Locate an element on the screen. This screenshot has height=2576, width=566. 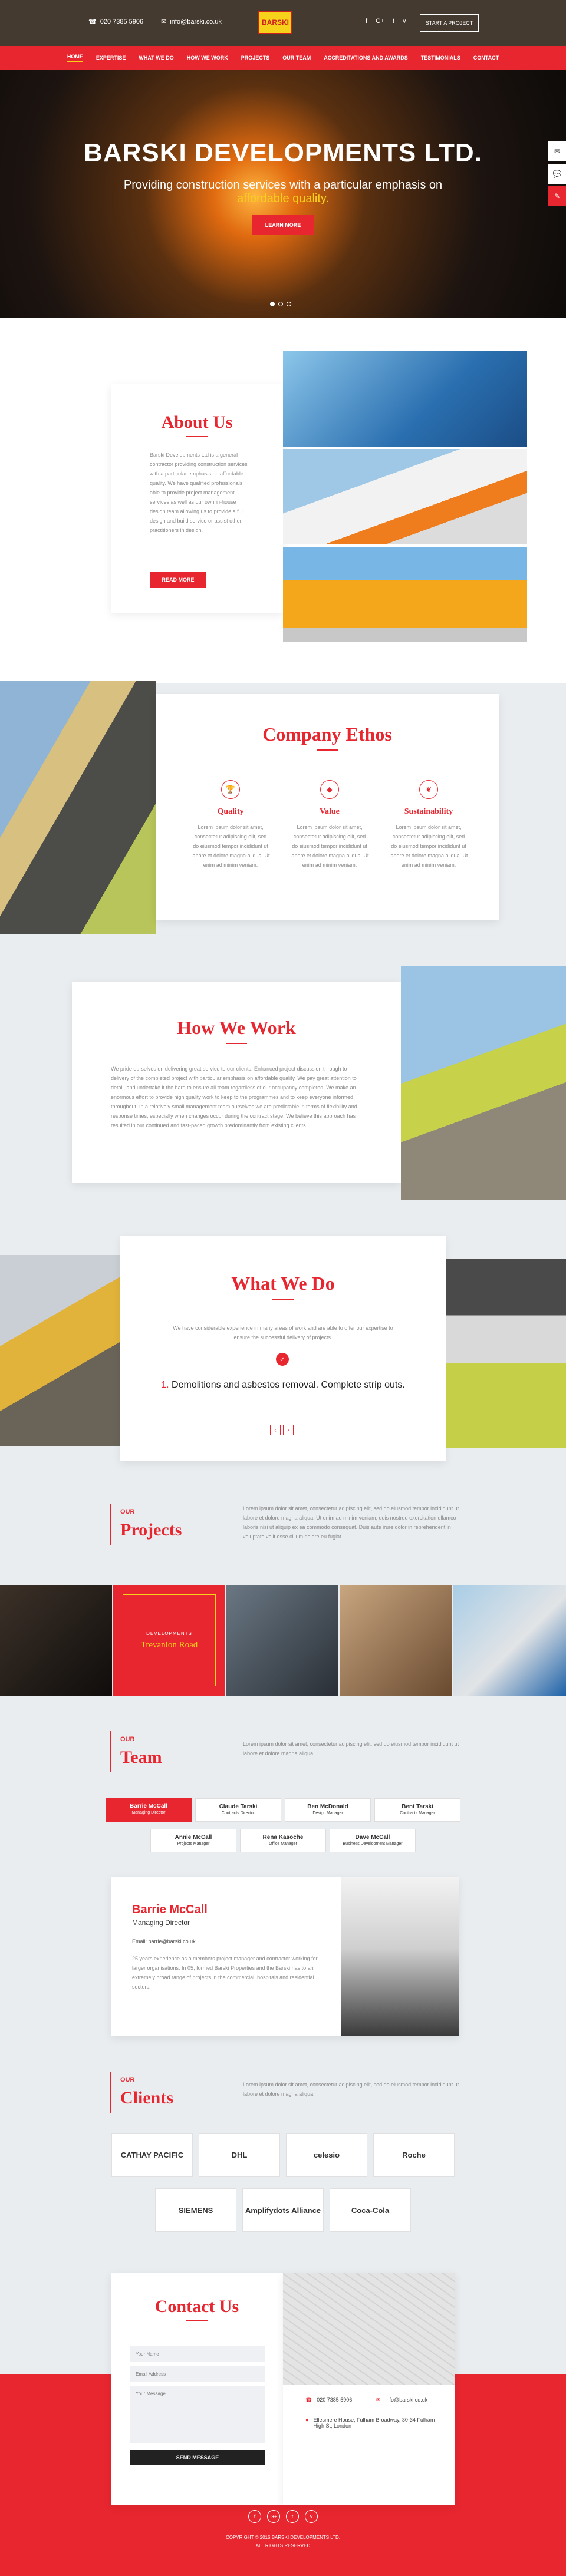
projects-eyebrow: OUR is located at coordinates (127, 1511).